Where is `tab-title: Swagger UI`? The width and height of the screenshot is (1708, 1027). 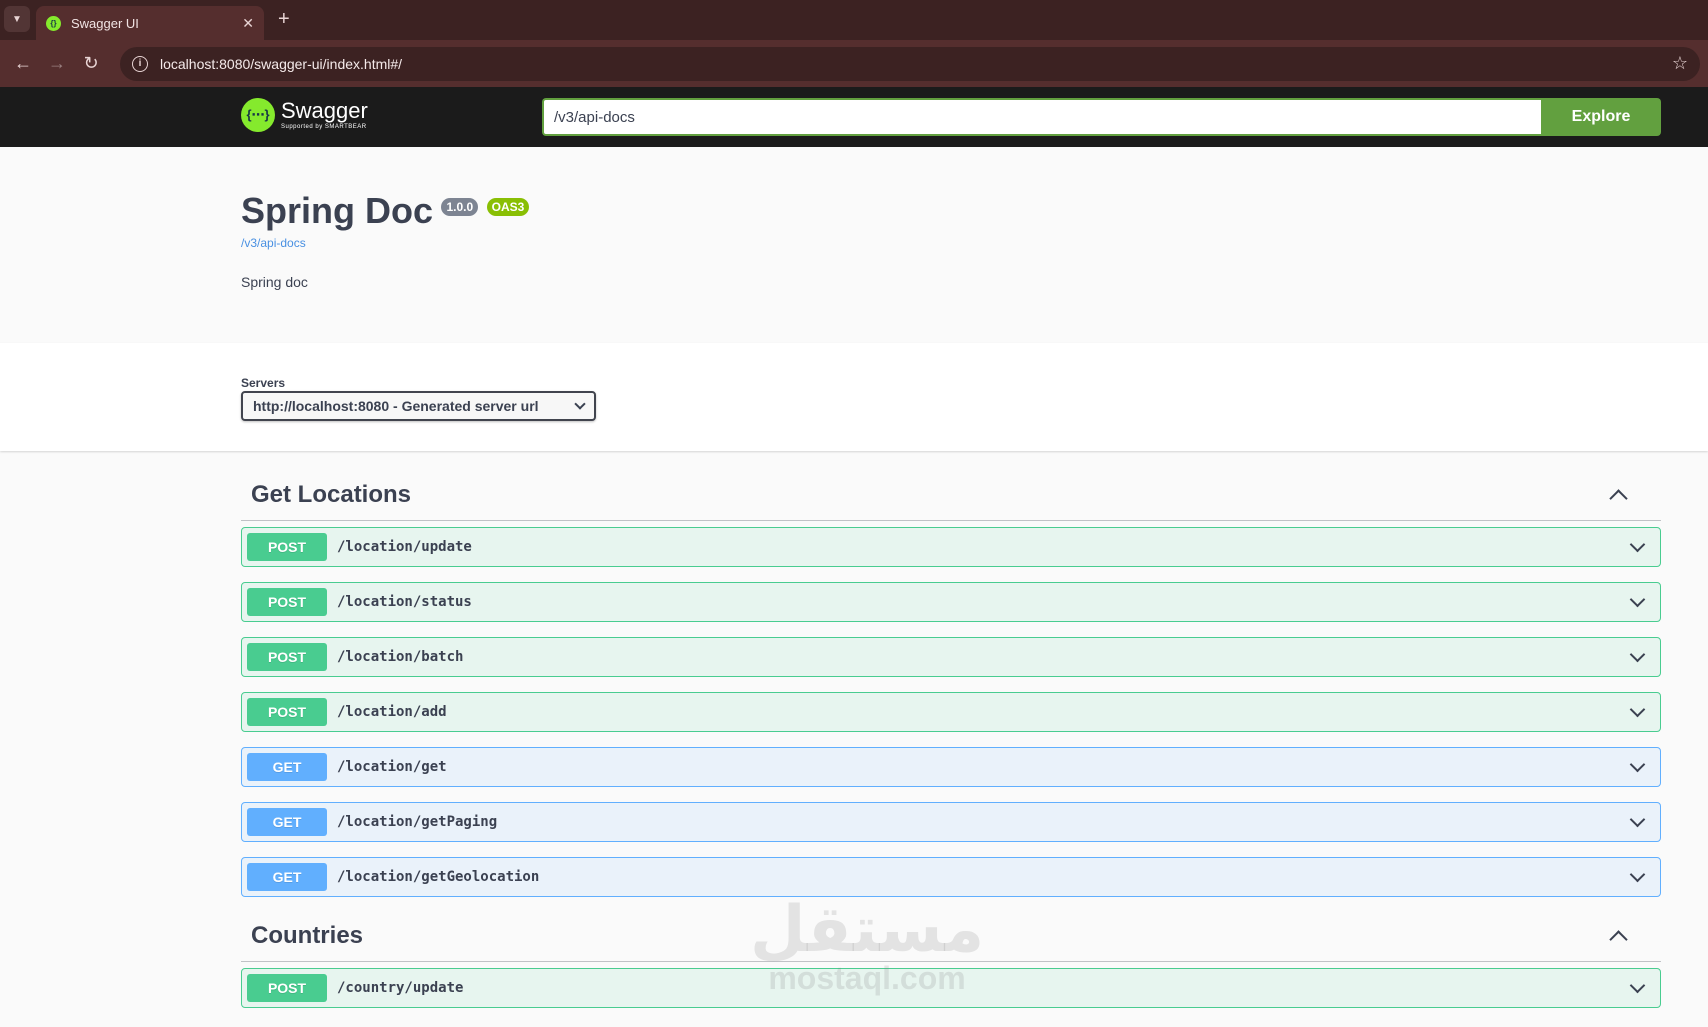
tab-title: Swagger UI is located at coordinates (105, 23).